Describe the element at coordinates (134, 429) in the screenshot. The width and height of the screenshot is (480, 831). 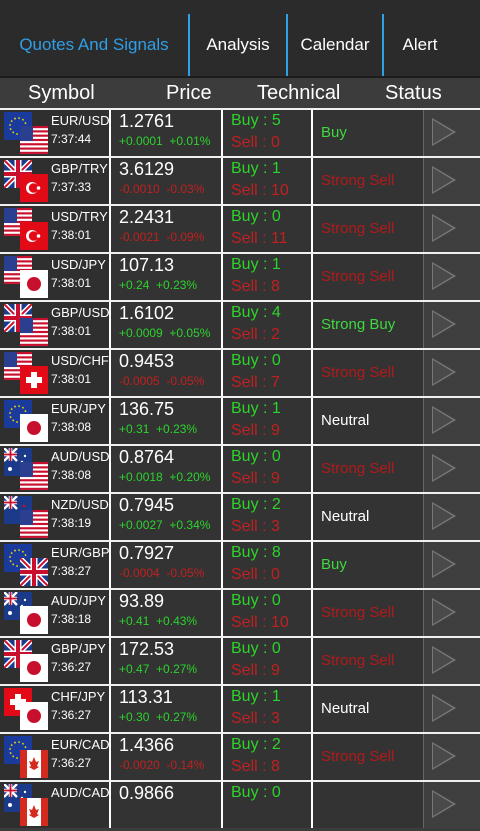
I see `change-value: +0.31` at that location.